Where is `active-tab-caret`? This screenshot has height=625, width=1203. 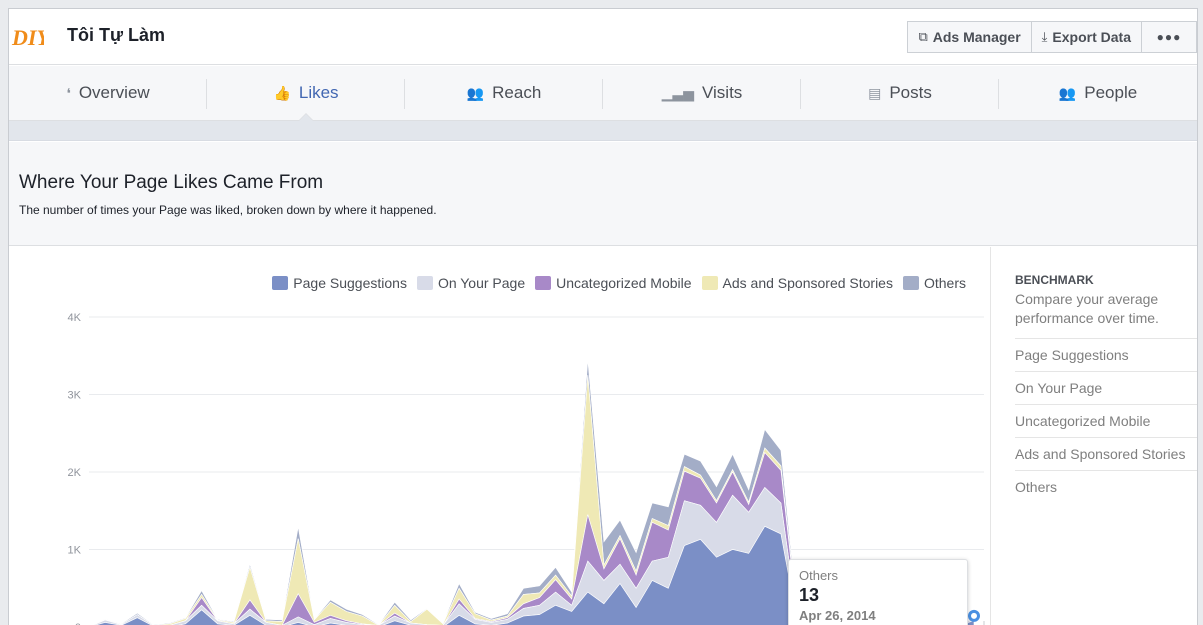 active-tab-caret is located at coordinates (306, 117).